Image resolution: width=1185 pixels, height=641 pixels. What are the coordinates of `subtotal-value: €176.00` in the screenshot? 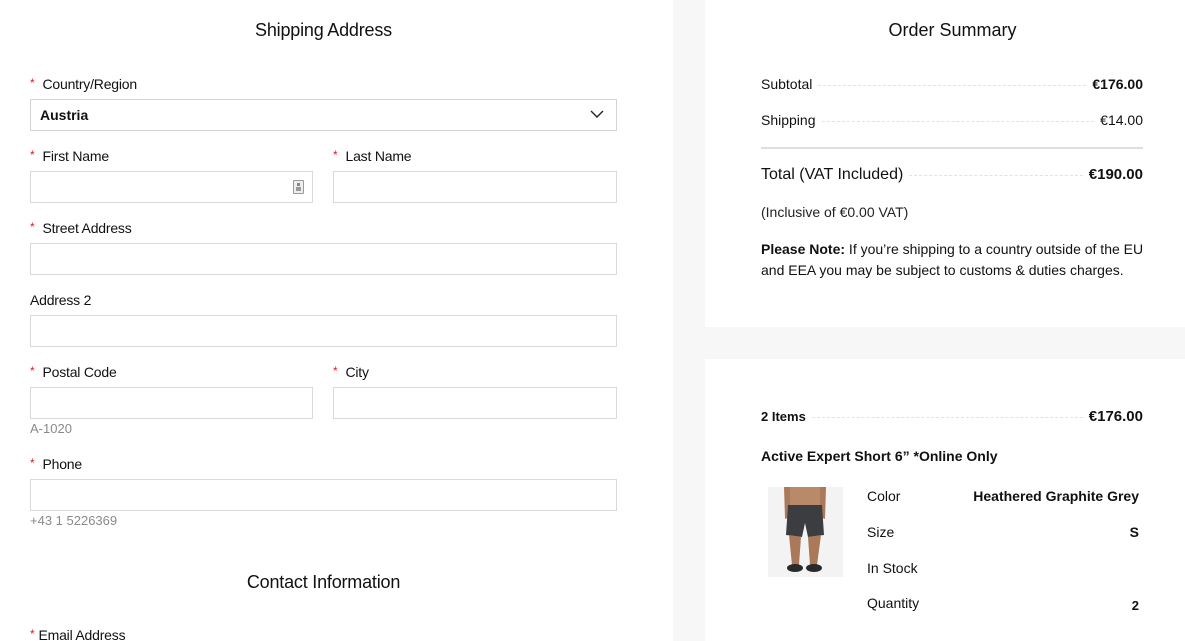 It's located at (1117, 84).